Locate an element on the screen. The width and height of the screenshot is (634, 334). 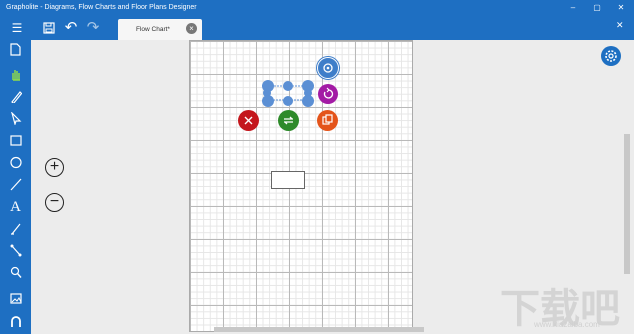
redo-icon: ↷ is located at coordinates (93, 28).